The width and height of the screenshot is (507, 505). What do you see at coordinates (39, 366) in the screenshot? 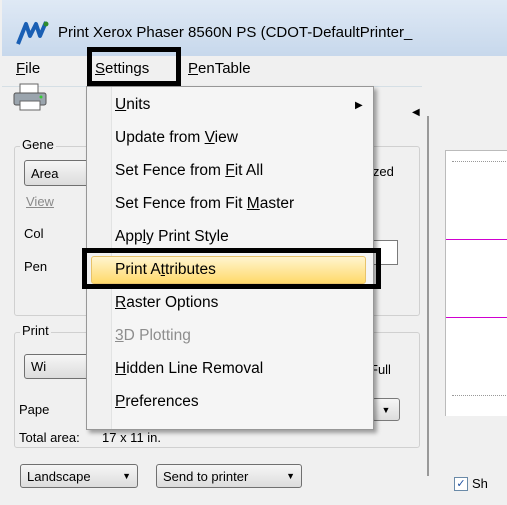
I see `windows-button-label: Wi` at bounding box center [39, 366].